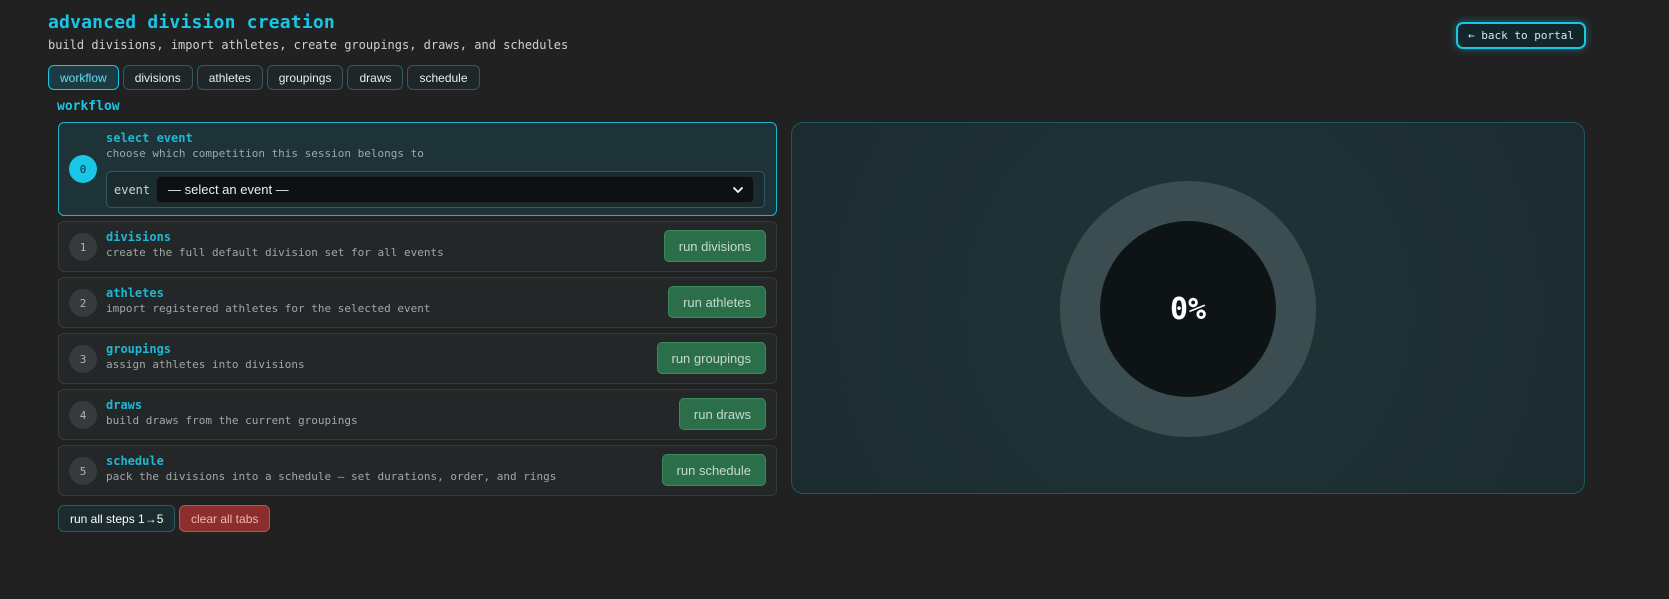  I want to click on event-label: event, so click(132, 190).